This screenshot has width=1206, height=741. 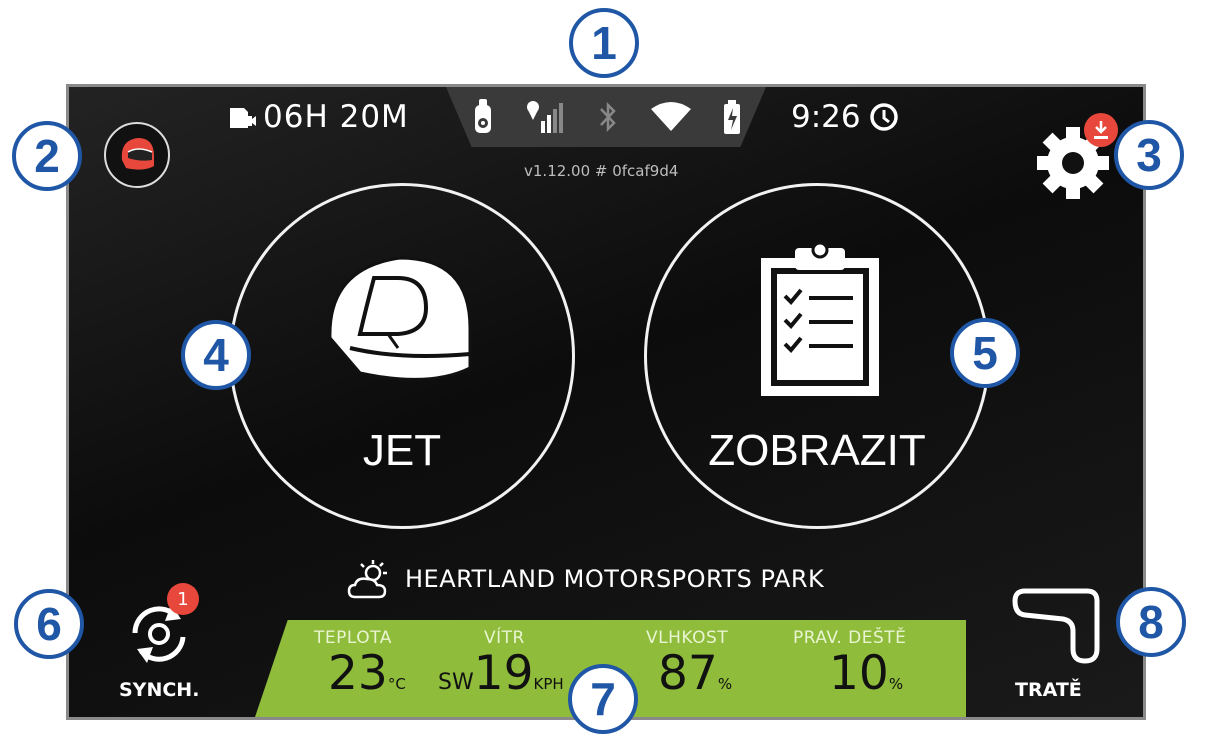 I want to click on rain-value: 10, so click(x=859, y=673).